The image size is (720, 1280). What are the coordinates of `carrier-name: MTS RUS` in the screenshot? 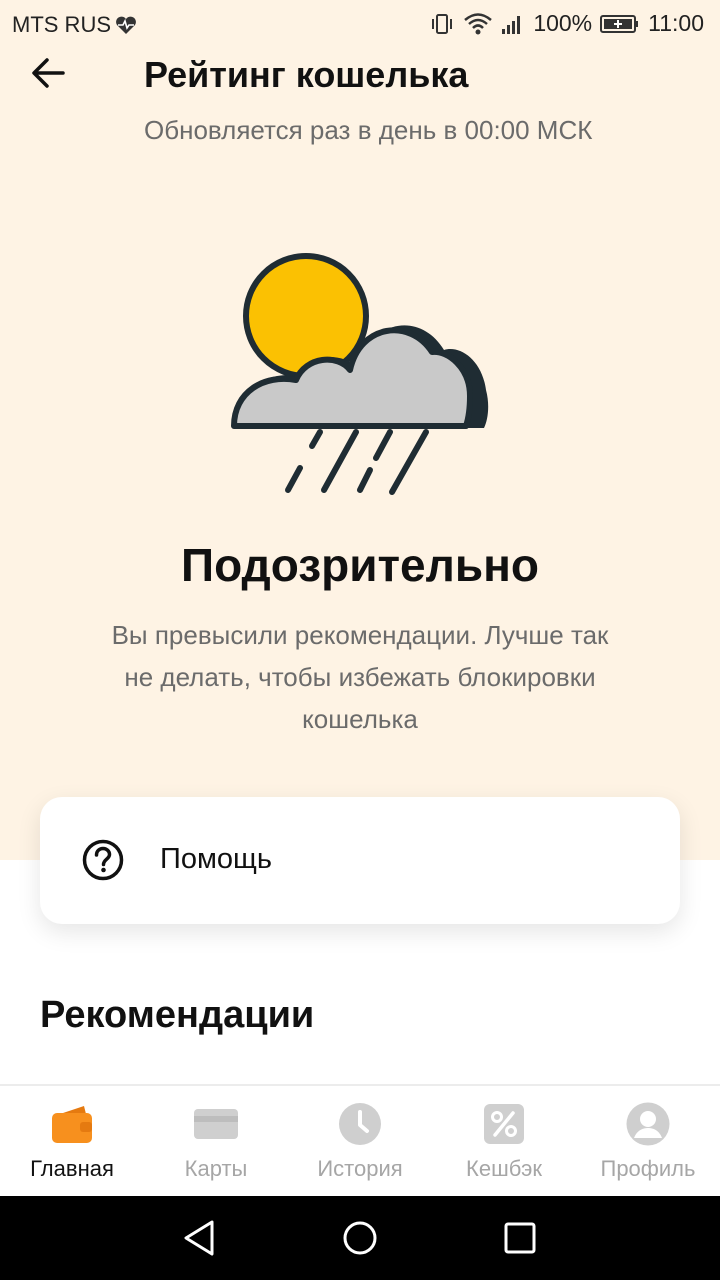 It's located at (61, 24).